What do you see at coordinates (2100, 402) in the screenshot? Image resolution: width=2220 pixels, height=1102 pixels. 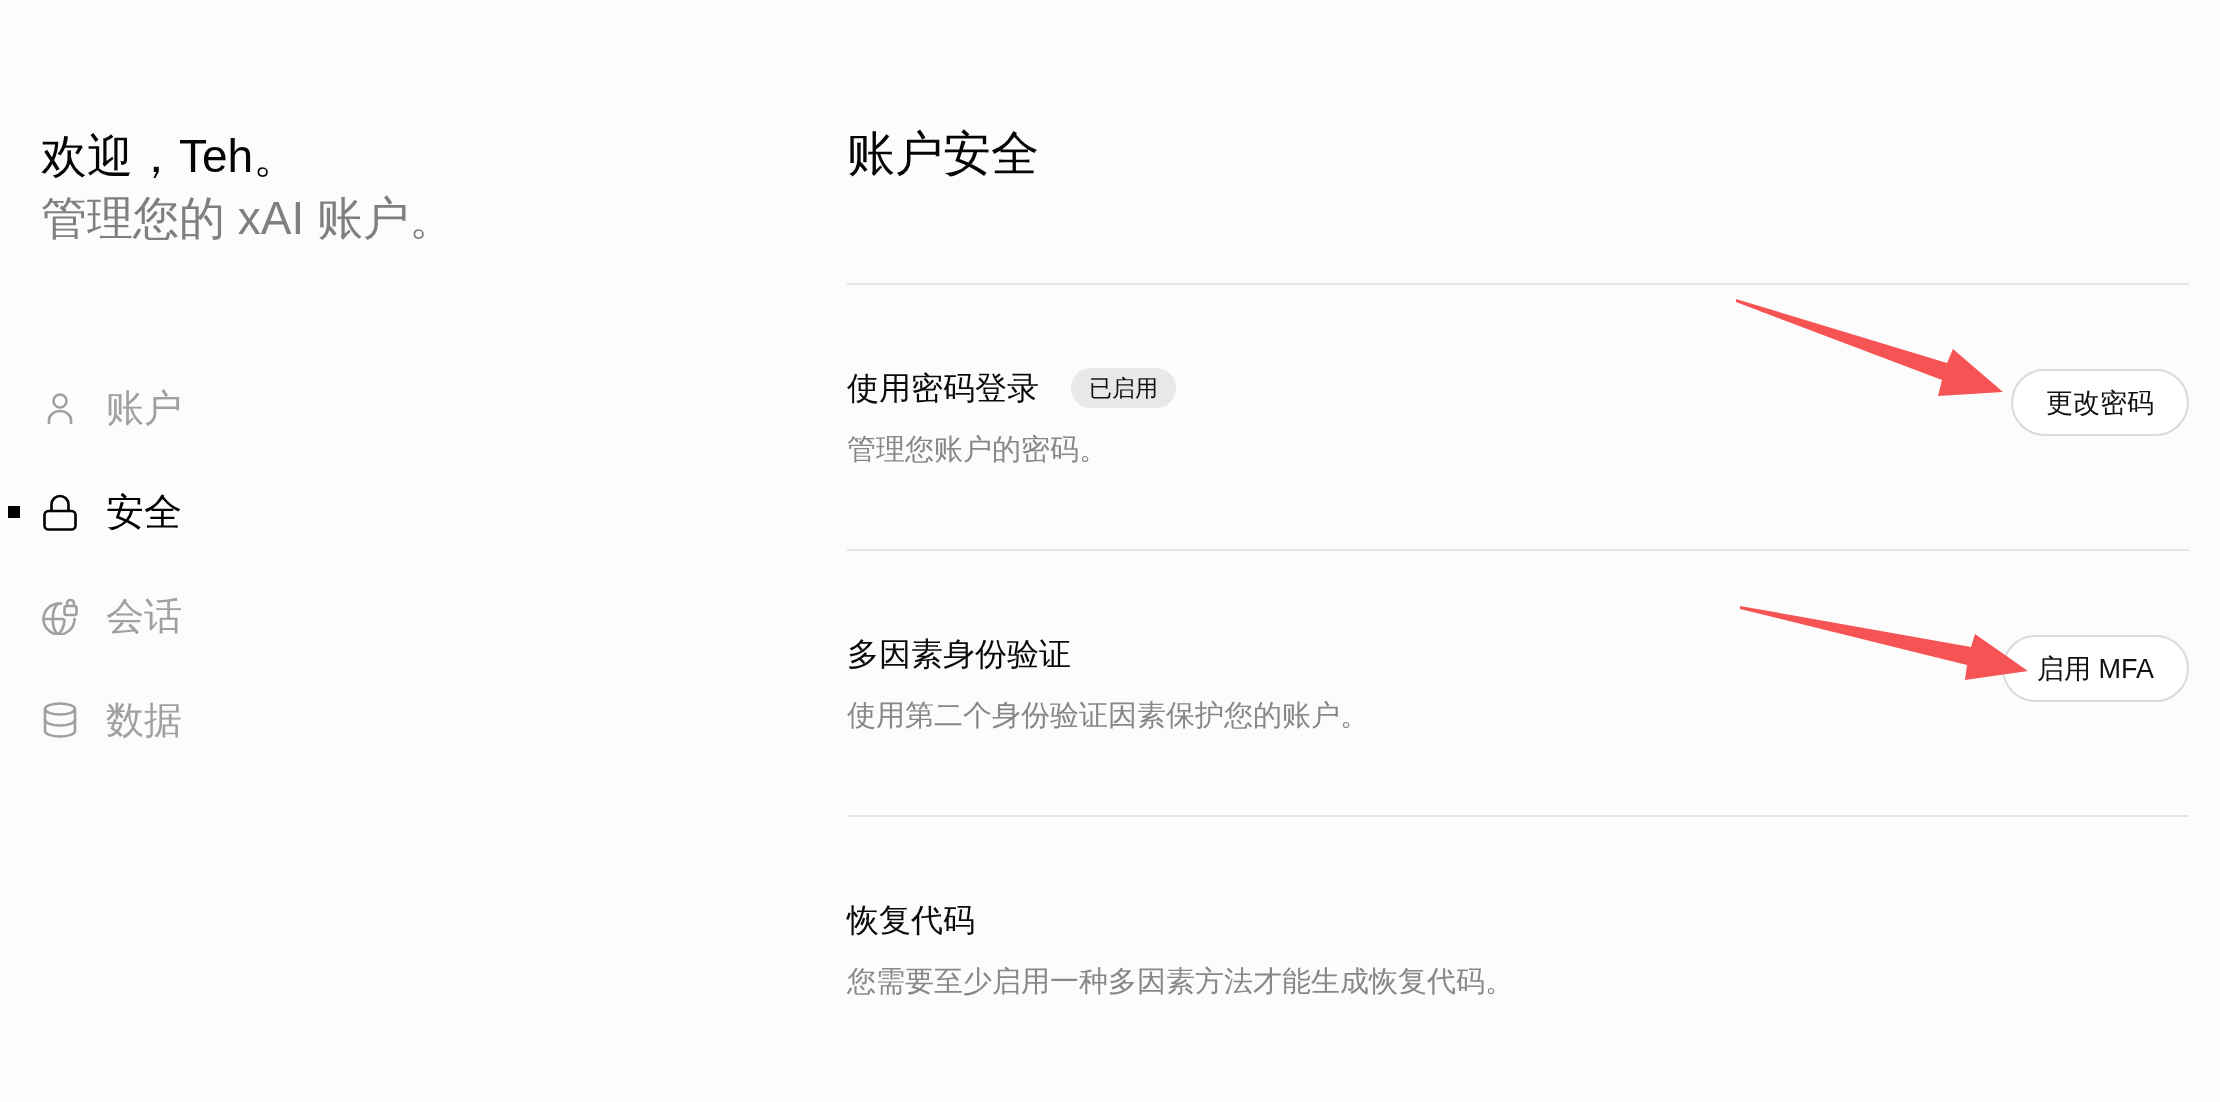 I see `section-action-button: 更改密码` at bounding box center [2100, 402].